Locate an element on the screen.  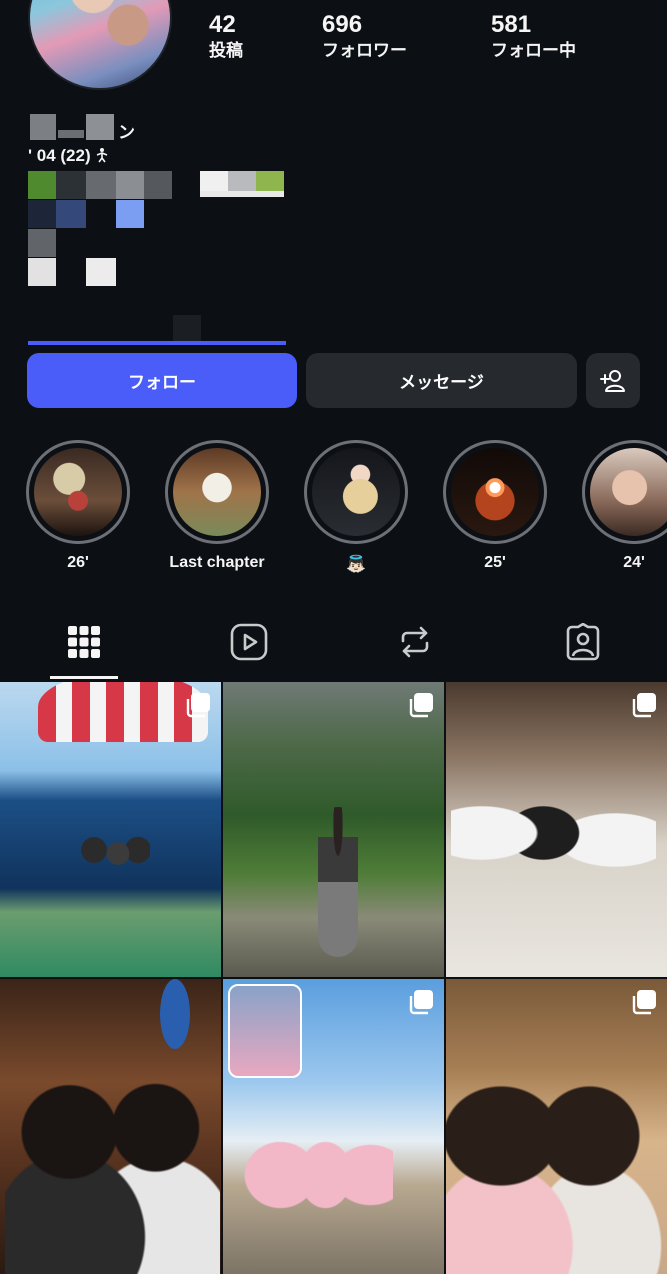
follow-button: フォロー is located at coordinates (162, 380).